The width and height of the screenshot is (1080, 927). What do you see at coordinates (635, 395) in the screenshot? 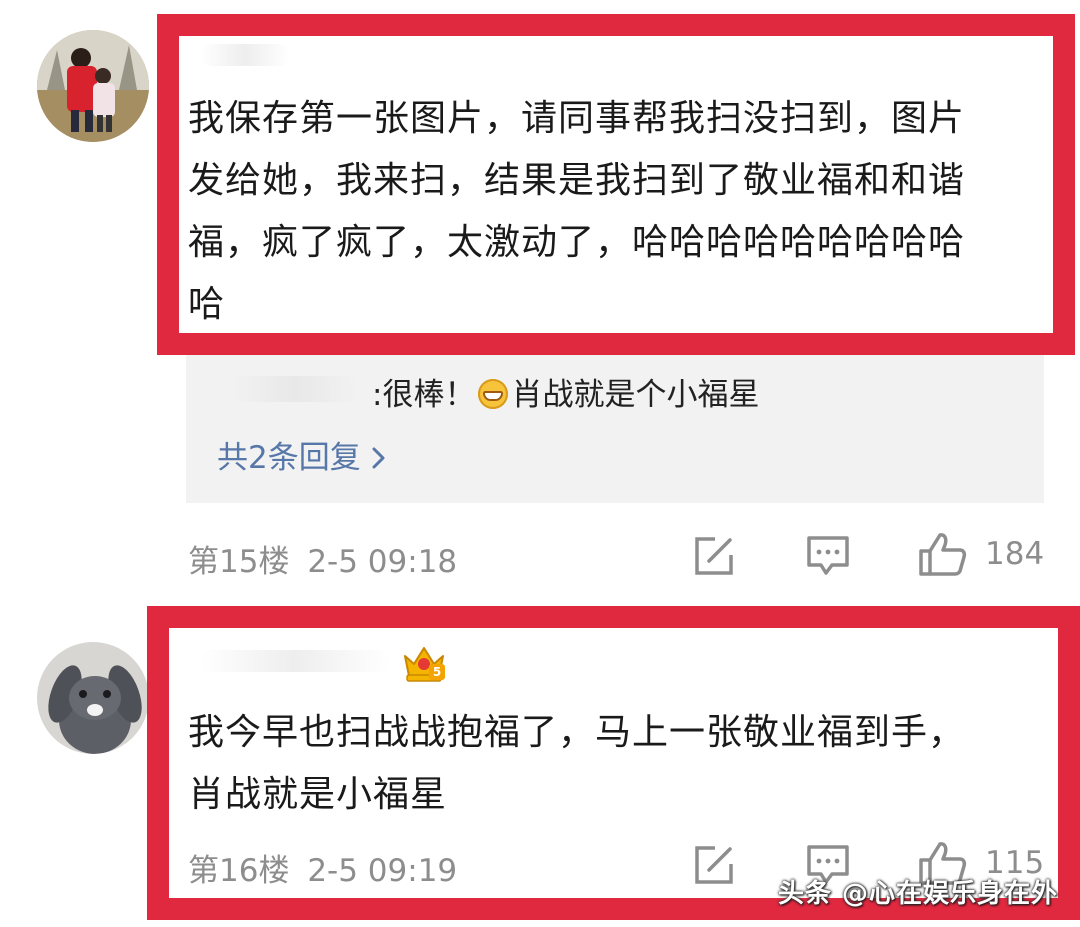
I see `reply-preview-suffix: 肖战就是个小福星` at bounding box center [635, 395].